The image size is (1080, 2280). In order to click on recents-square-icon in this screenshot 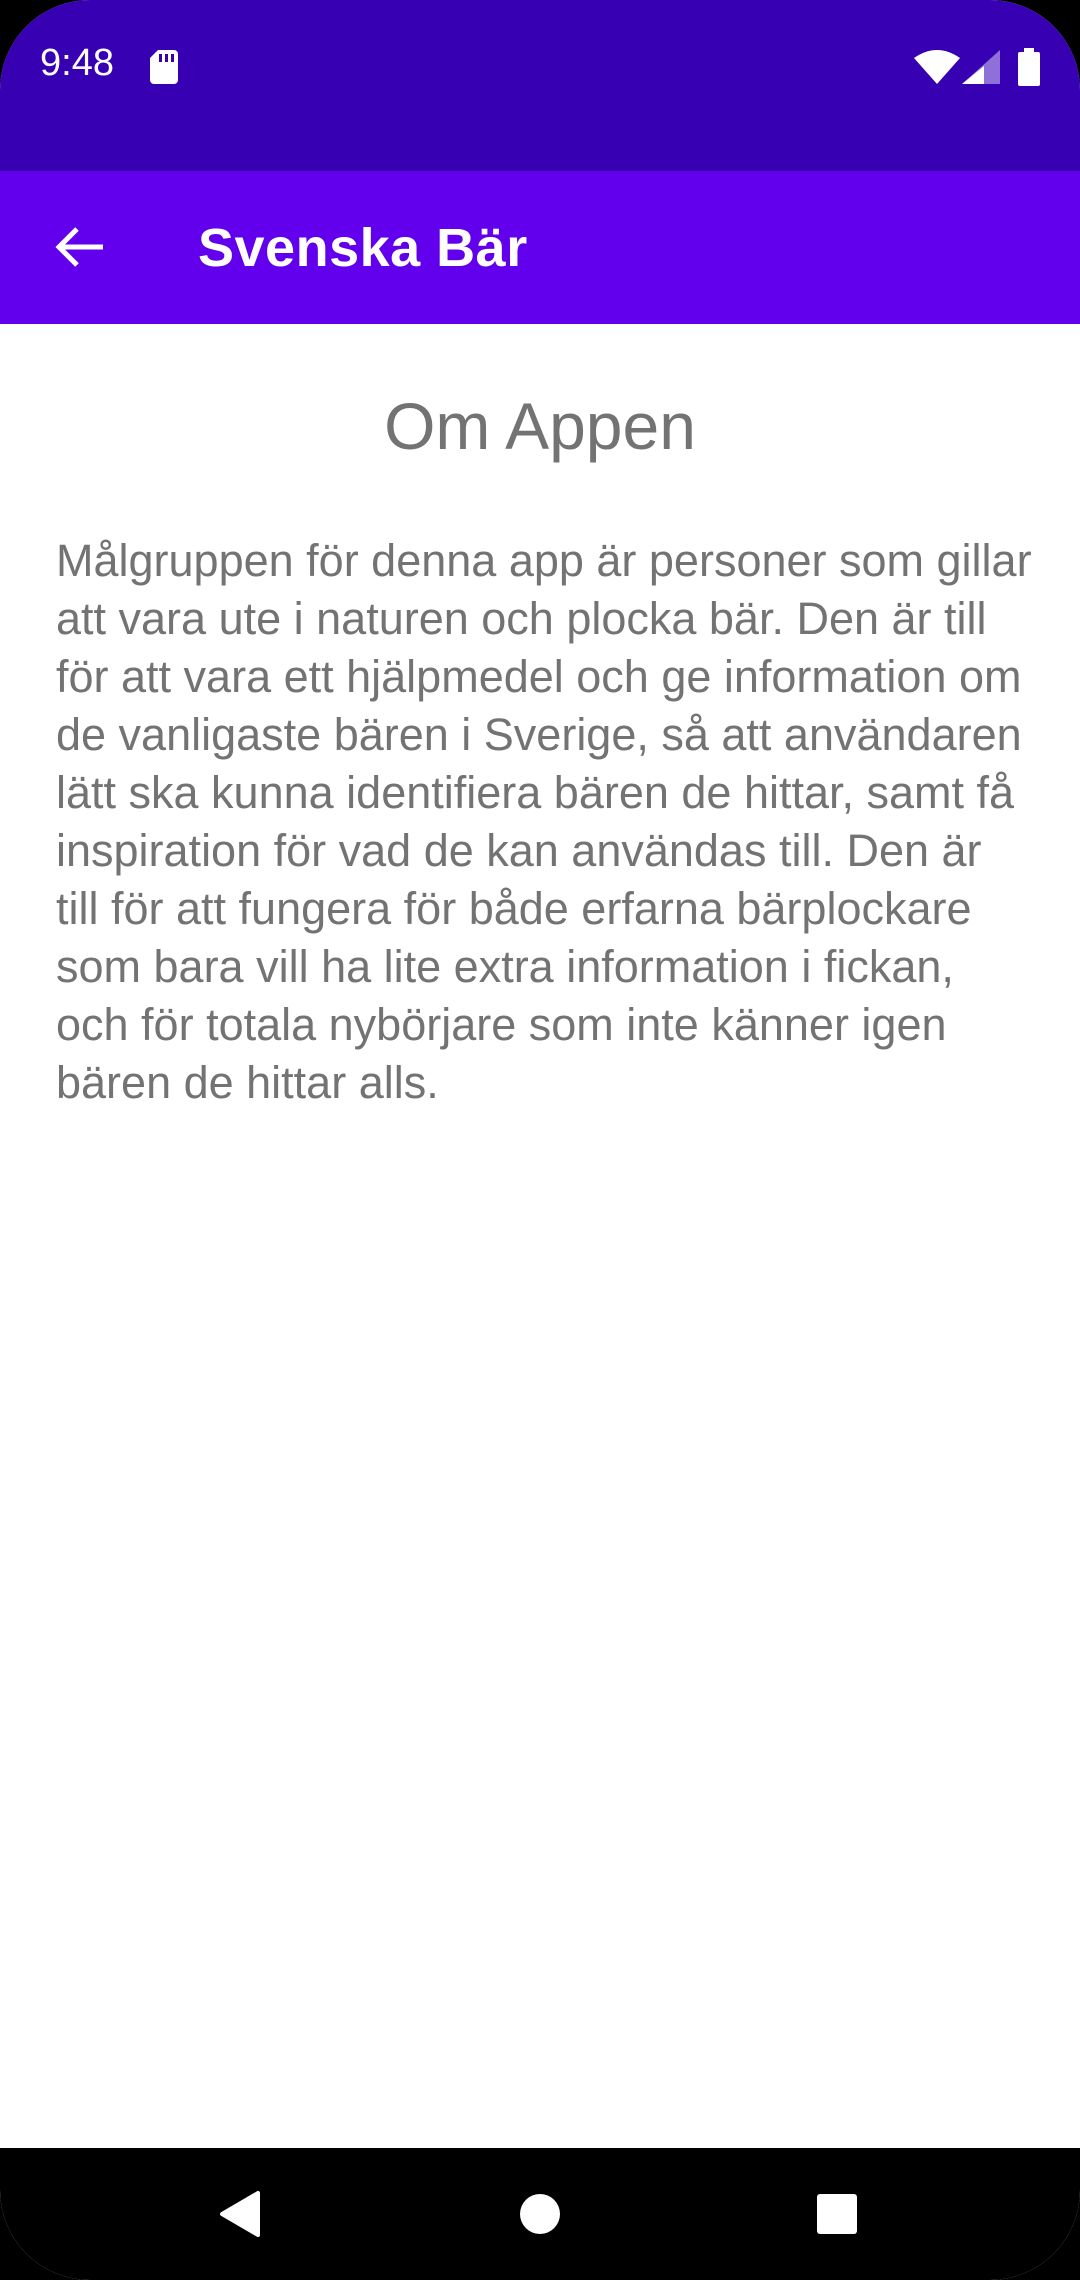, I will do `click(837, 2214)`.